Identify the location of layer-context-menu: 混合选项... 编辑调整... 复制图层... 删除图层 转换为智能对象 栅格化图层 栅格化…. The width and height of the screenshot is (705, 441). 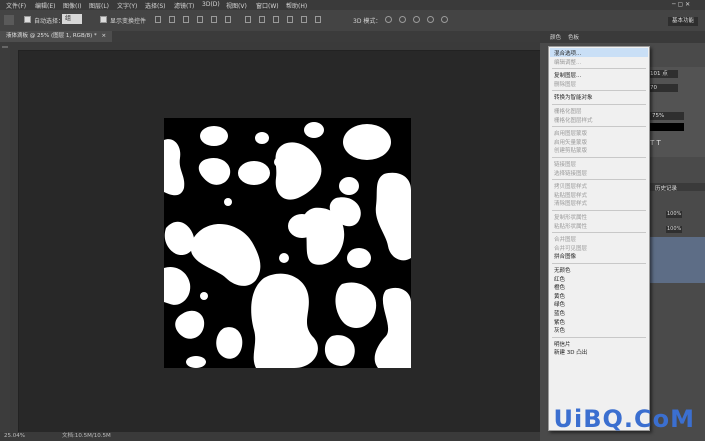
(599, 238).